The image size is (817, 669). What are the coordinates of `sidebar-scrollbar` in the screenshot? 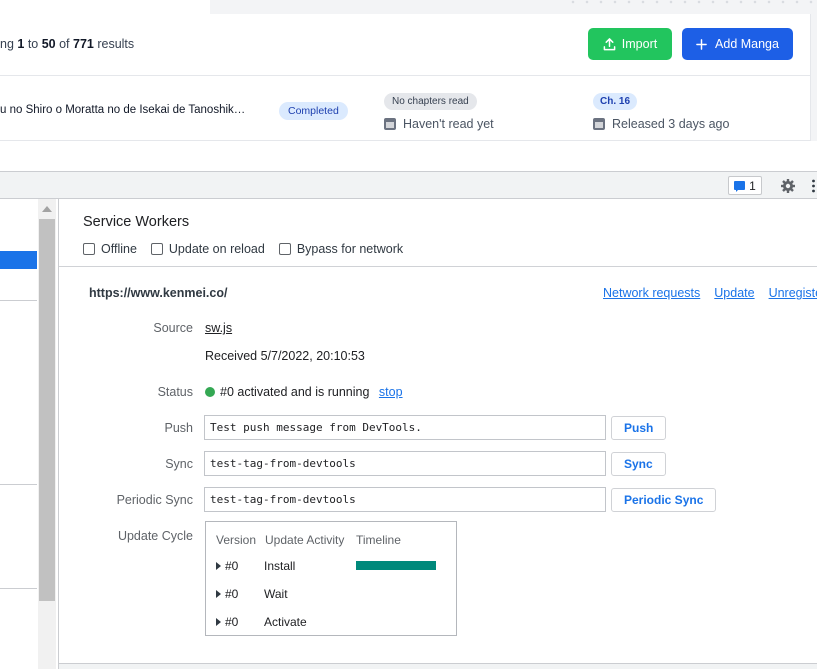 It's located at (47, 434).